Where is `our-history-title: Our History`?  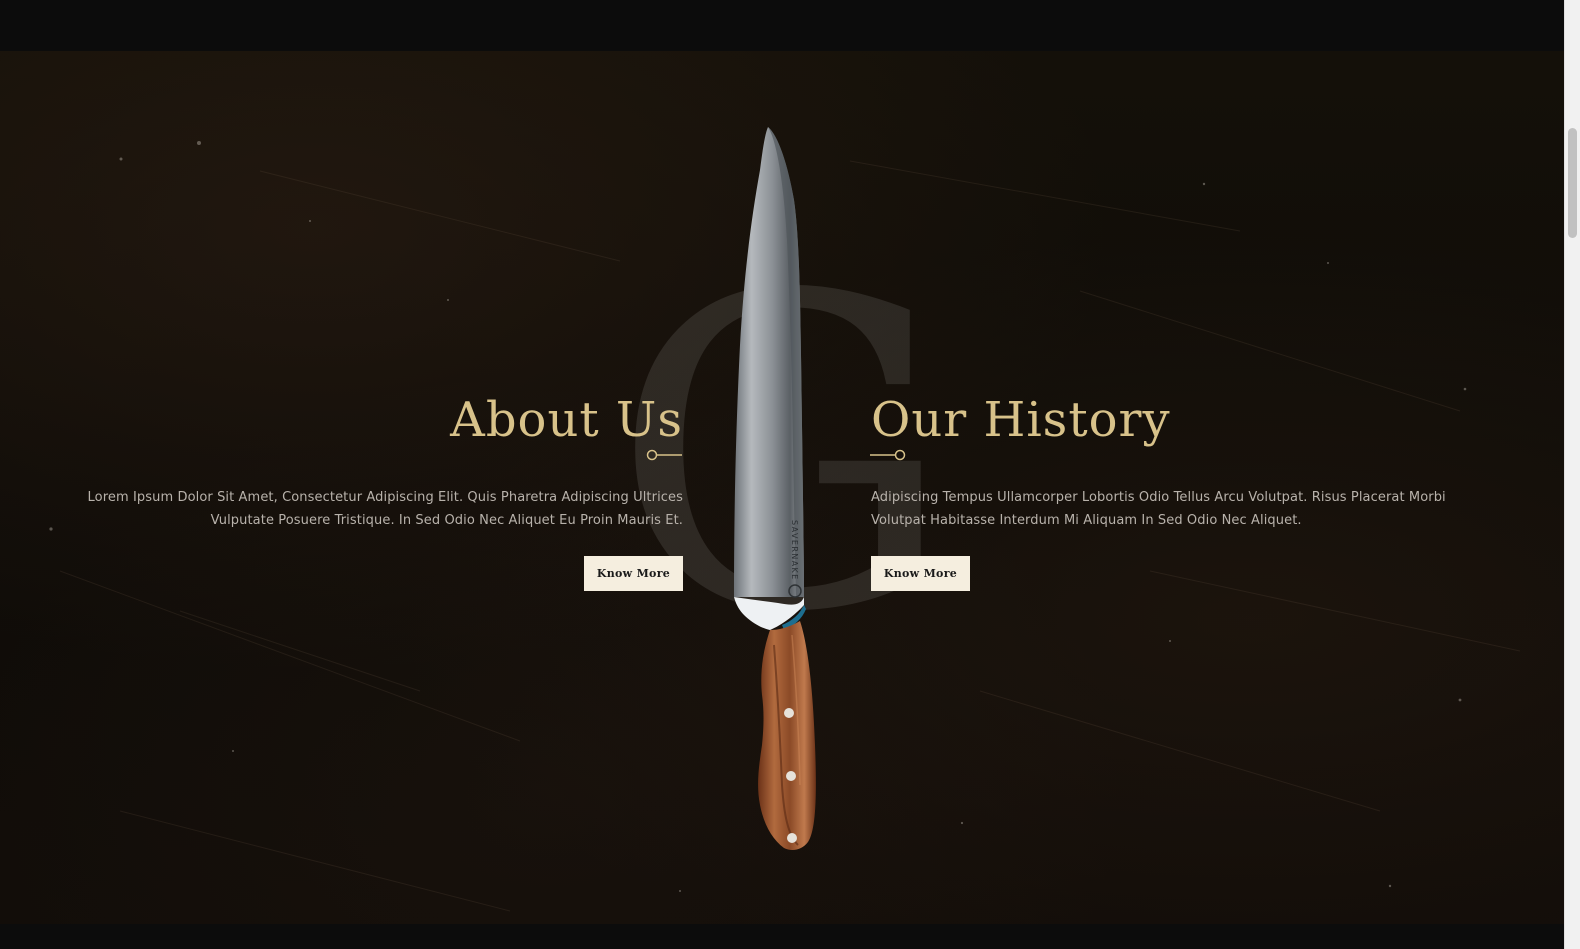
our-history-title: Our History is located at coordinates (1021, 420).